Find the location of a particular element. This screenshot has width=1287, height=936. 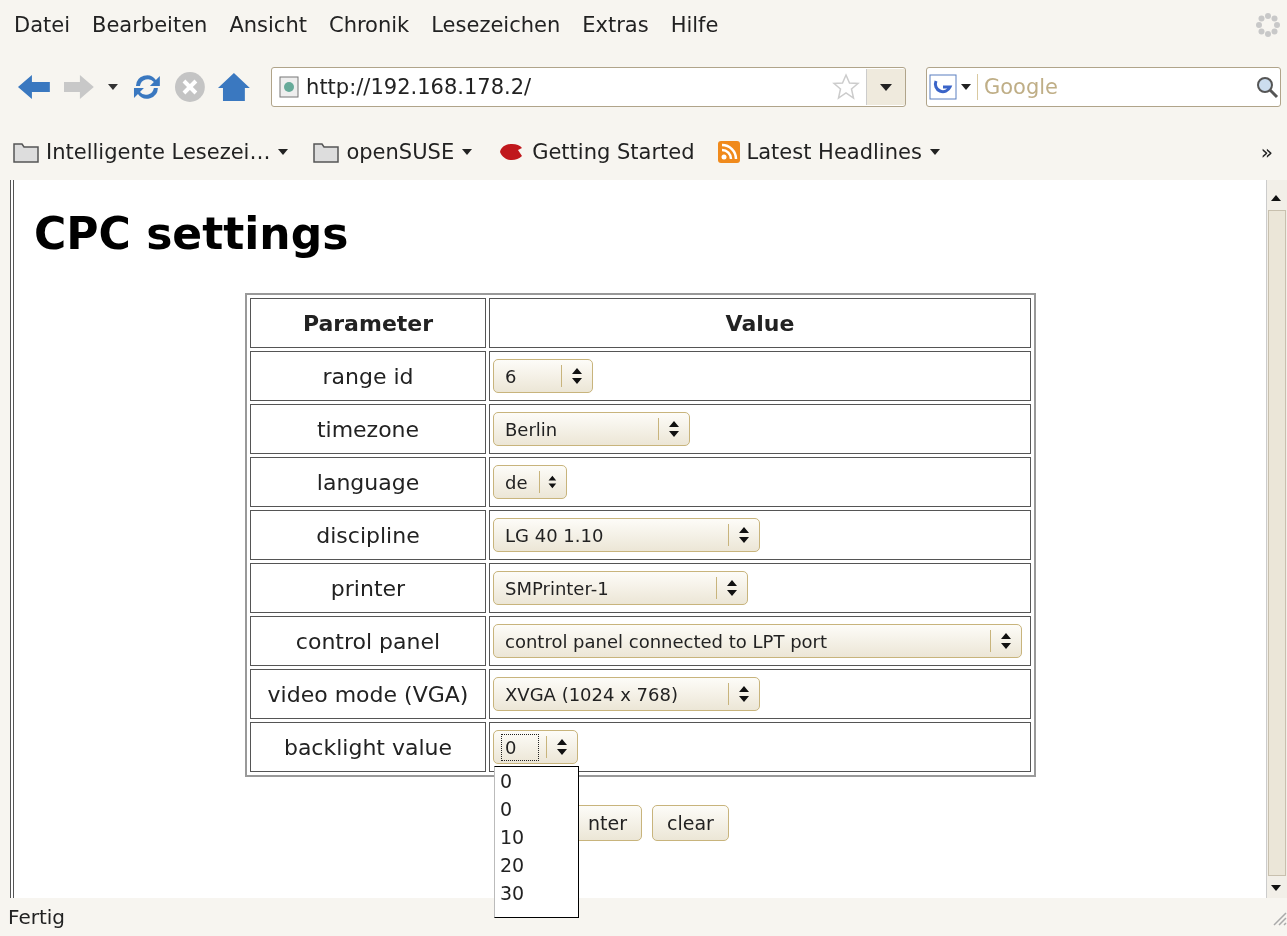

star-icon is located at coordinates (846, 87).